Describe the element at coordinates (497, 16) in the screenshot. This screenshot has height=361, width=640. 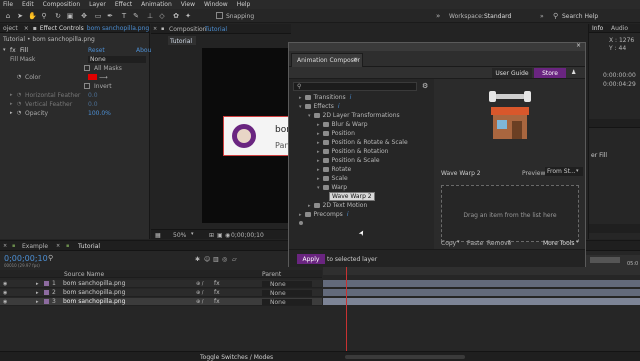
I see `workspace-select: Standard` at that location.